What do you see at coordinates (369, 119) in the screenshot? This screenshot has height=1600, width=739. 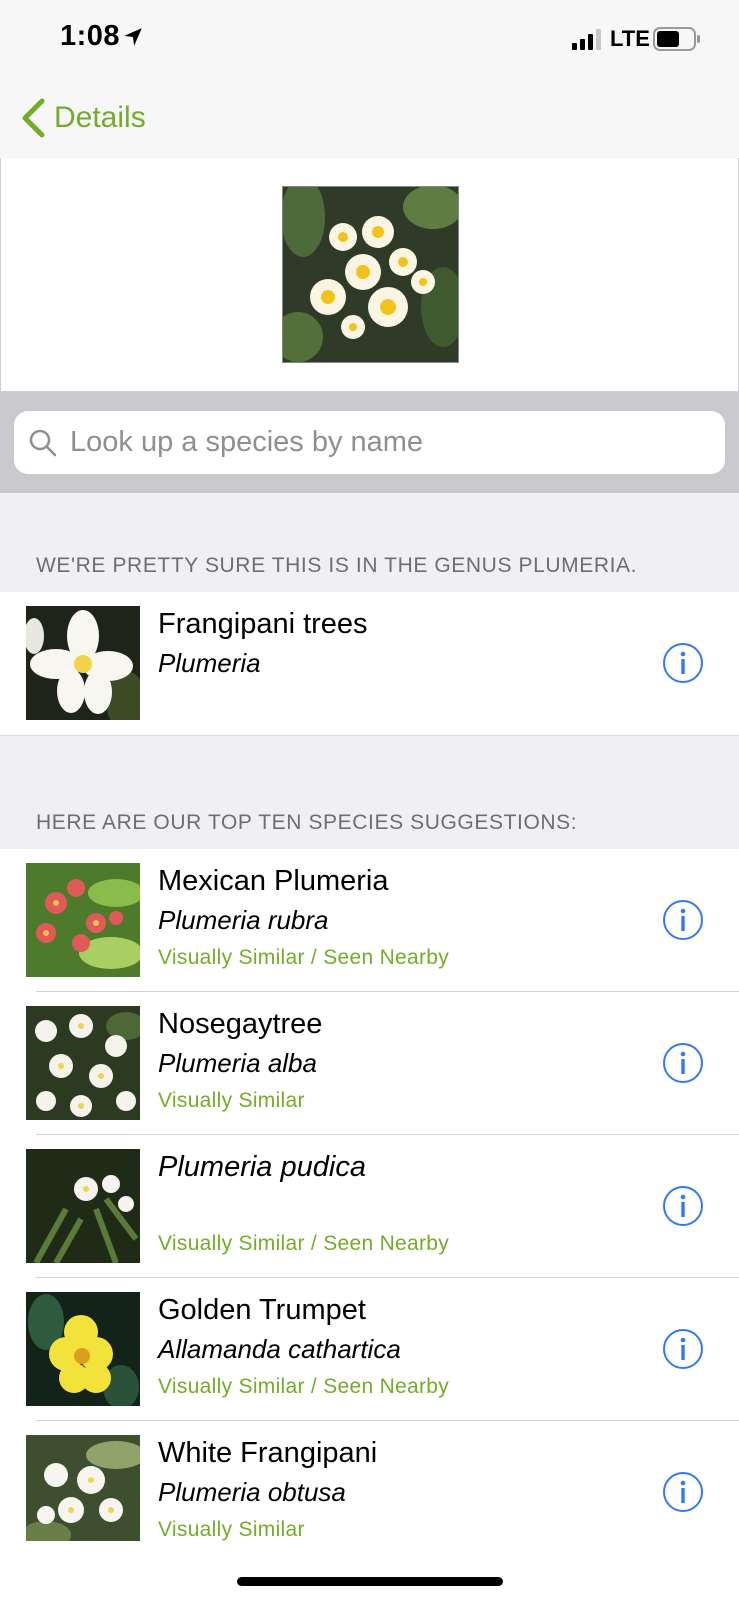 I see `navigation-bar: Details` at bounding box center [369, 119].